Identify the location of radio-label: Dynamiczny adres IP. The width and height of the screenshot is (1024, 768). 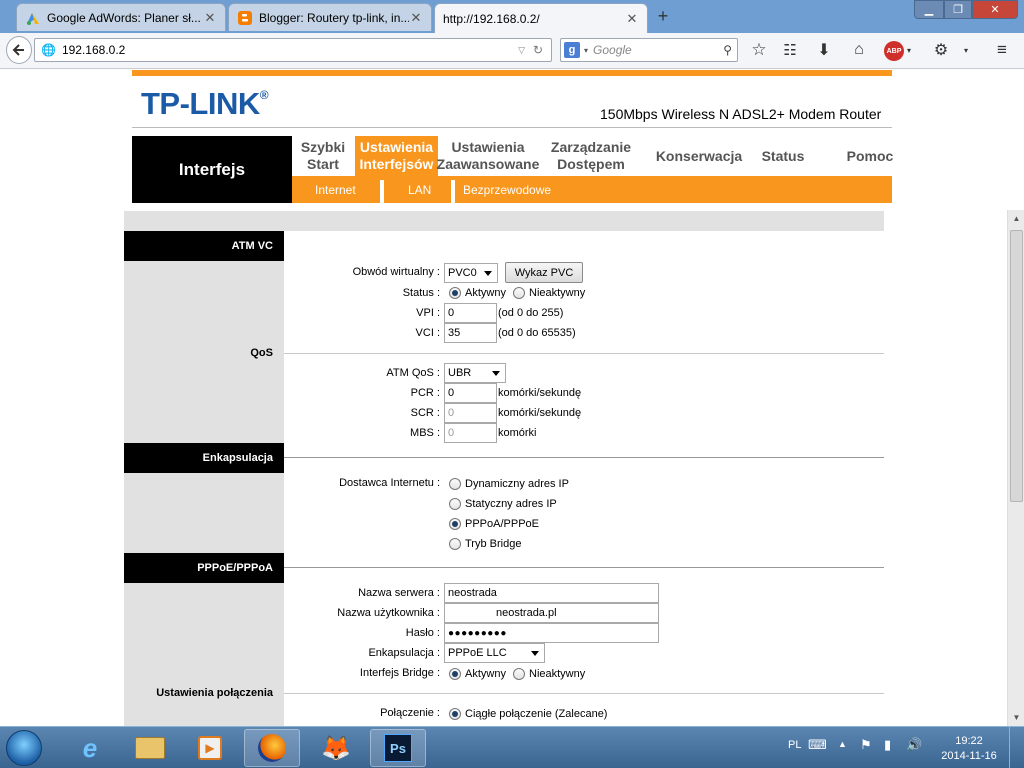
(517, 484).